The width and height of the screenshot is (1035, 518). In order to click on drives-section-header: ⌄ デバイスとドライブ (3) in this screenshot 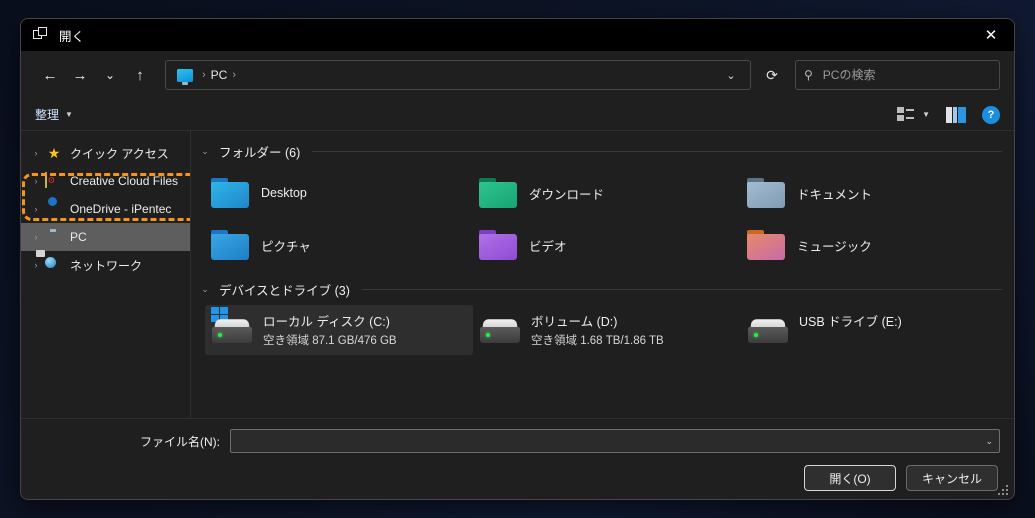, I will do `click(602, 289)`.